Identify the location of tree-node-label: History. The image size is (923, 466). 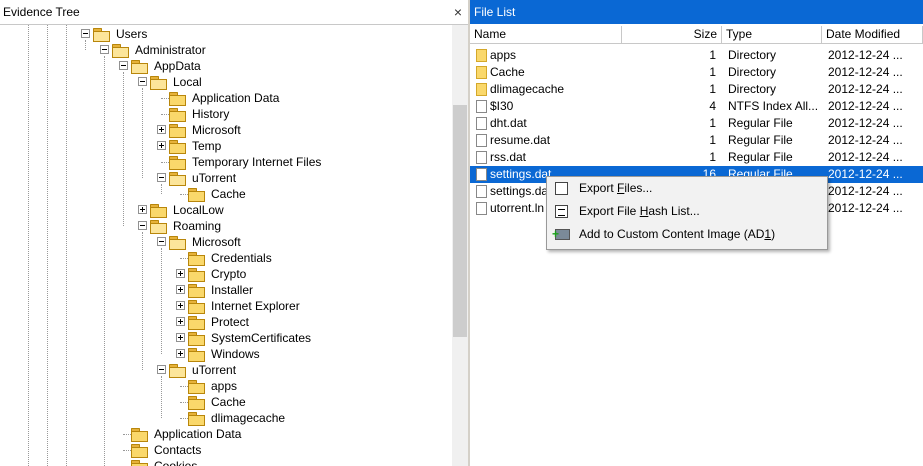
(211, 114).